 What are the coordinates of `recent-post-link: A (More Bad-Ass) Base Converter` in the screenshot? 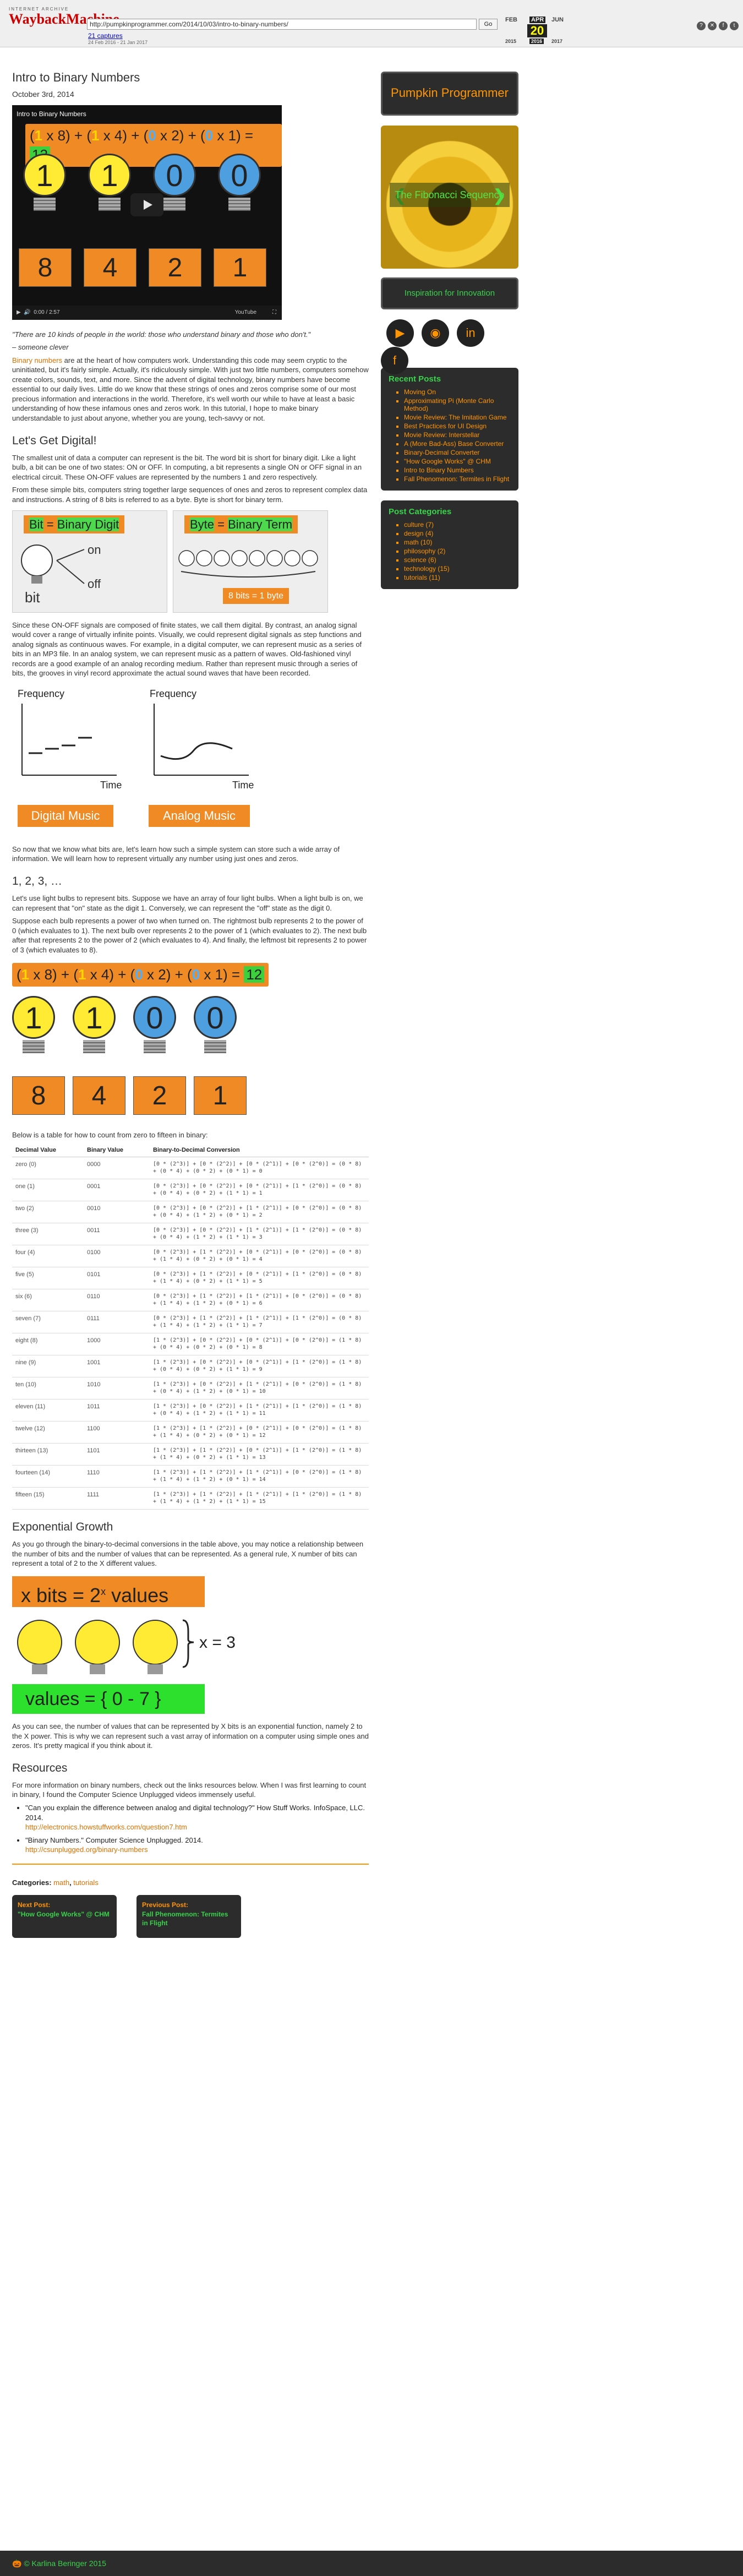 It's located at (457, 444).